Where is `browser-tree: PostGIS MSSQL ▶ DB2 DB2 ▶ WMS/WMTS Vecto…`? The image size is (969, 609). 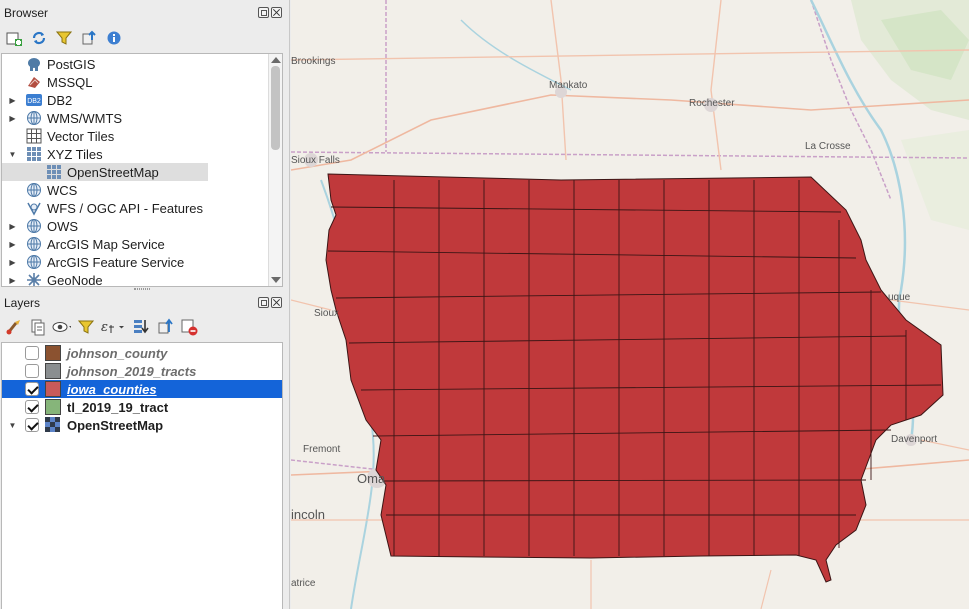
browser-tree: PostGIS MSSQL ▶ DB2 DB2 ▶ WMS/WMTS Vecto… is located at coordinates (142, 170).